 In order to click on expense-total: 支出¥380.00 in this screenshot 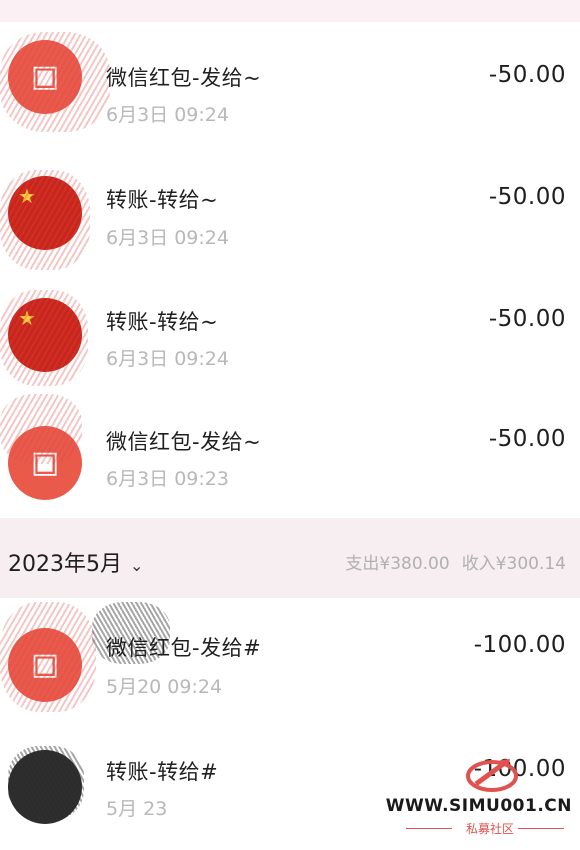, I will do `click(397, 564)`.